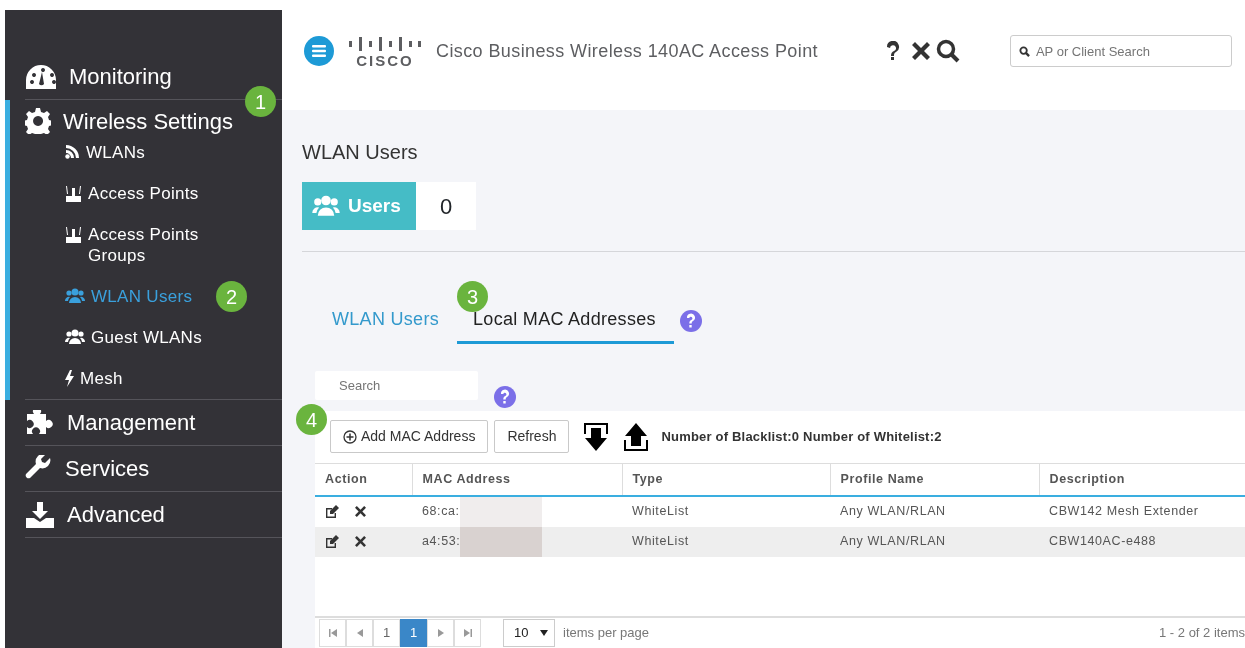 The height and width of the screenshot is (648, 1245). I want to click on list-counts: Number of Blacklist:0 Number of Whitelist:2, so click(801, 436).